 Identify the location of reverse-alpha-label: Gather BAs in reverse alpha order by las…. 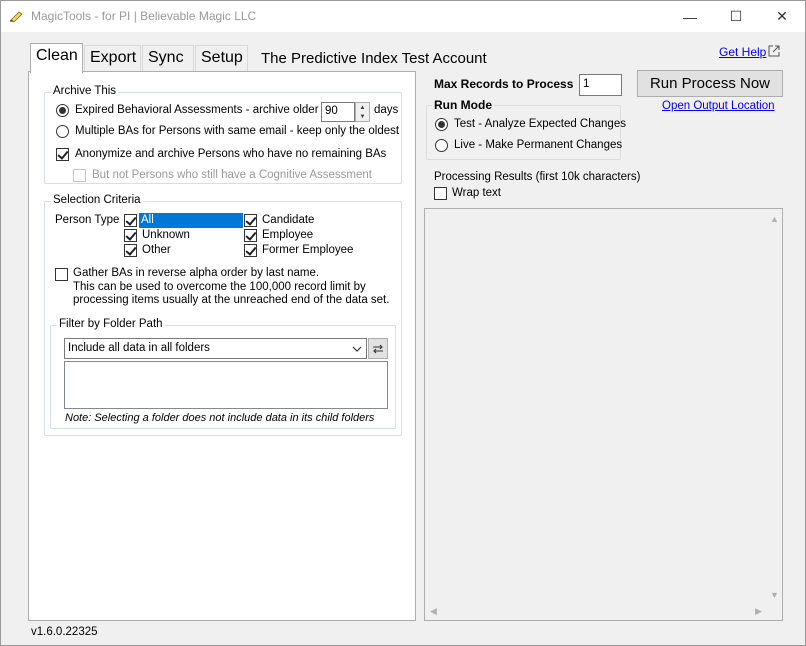
(196, 273).